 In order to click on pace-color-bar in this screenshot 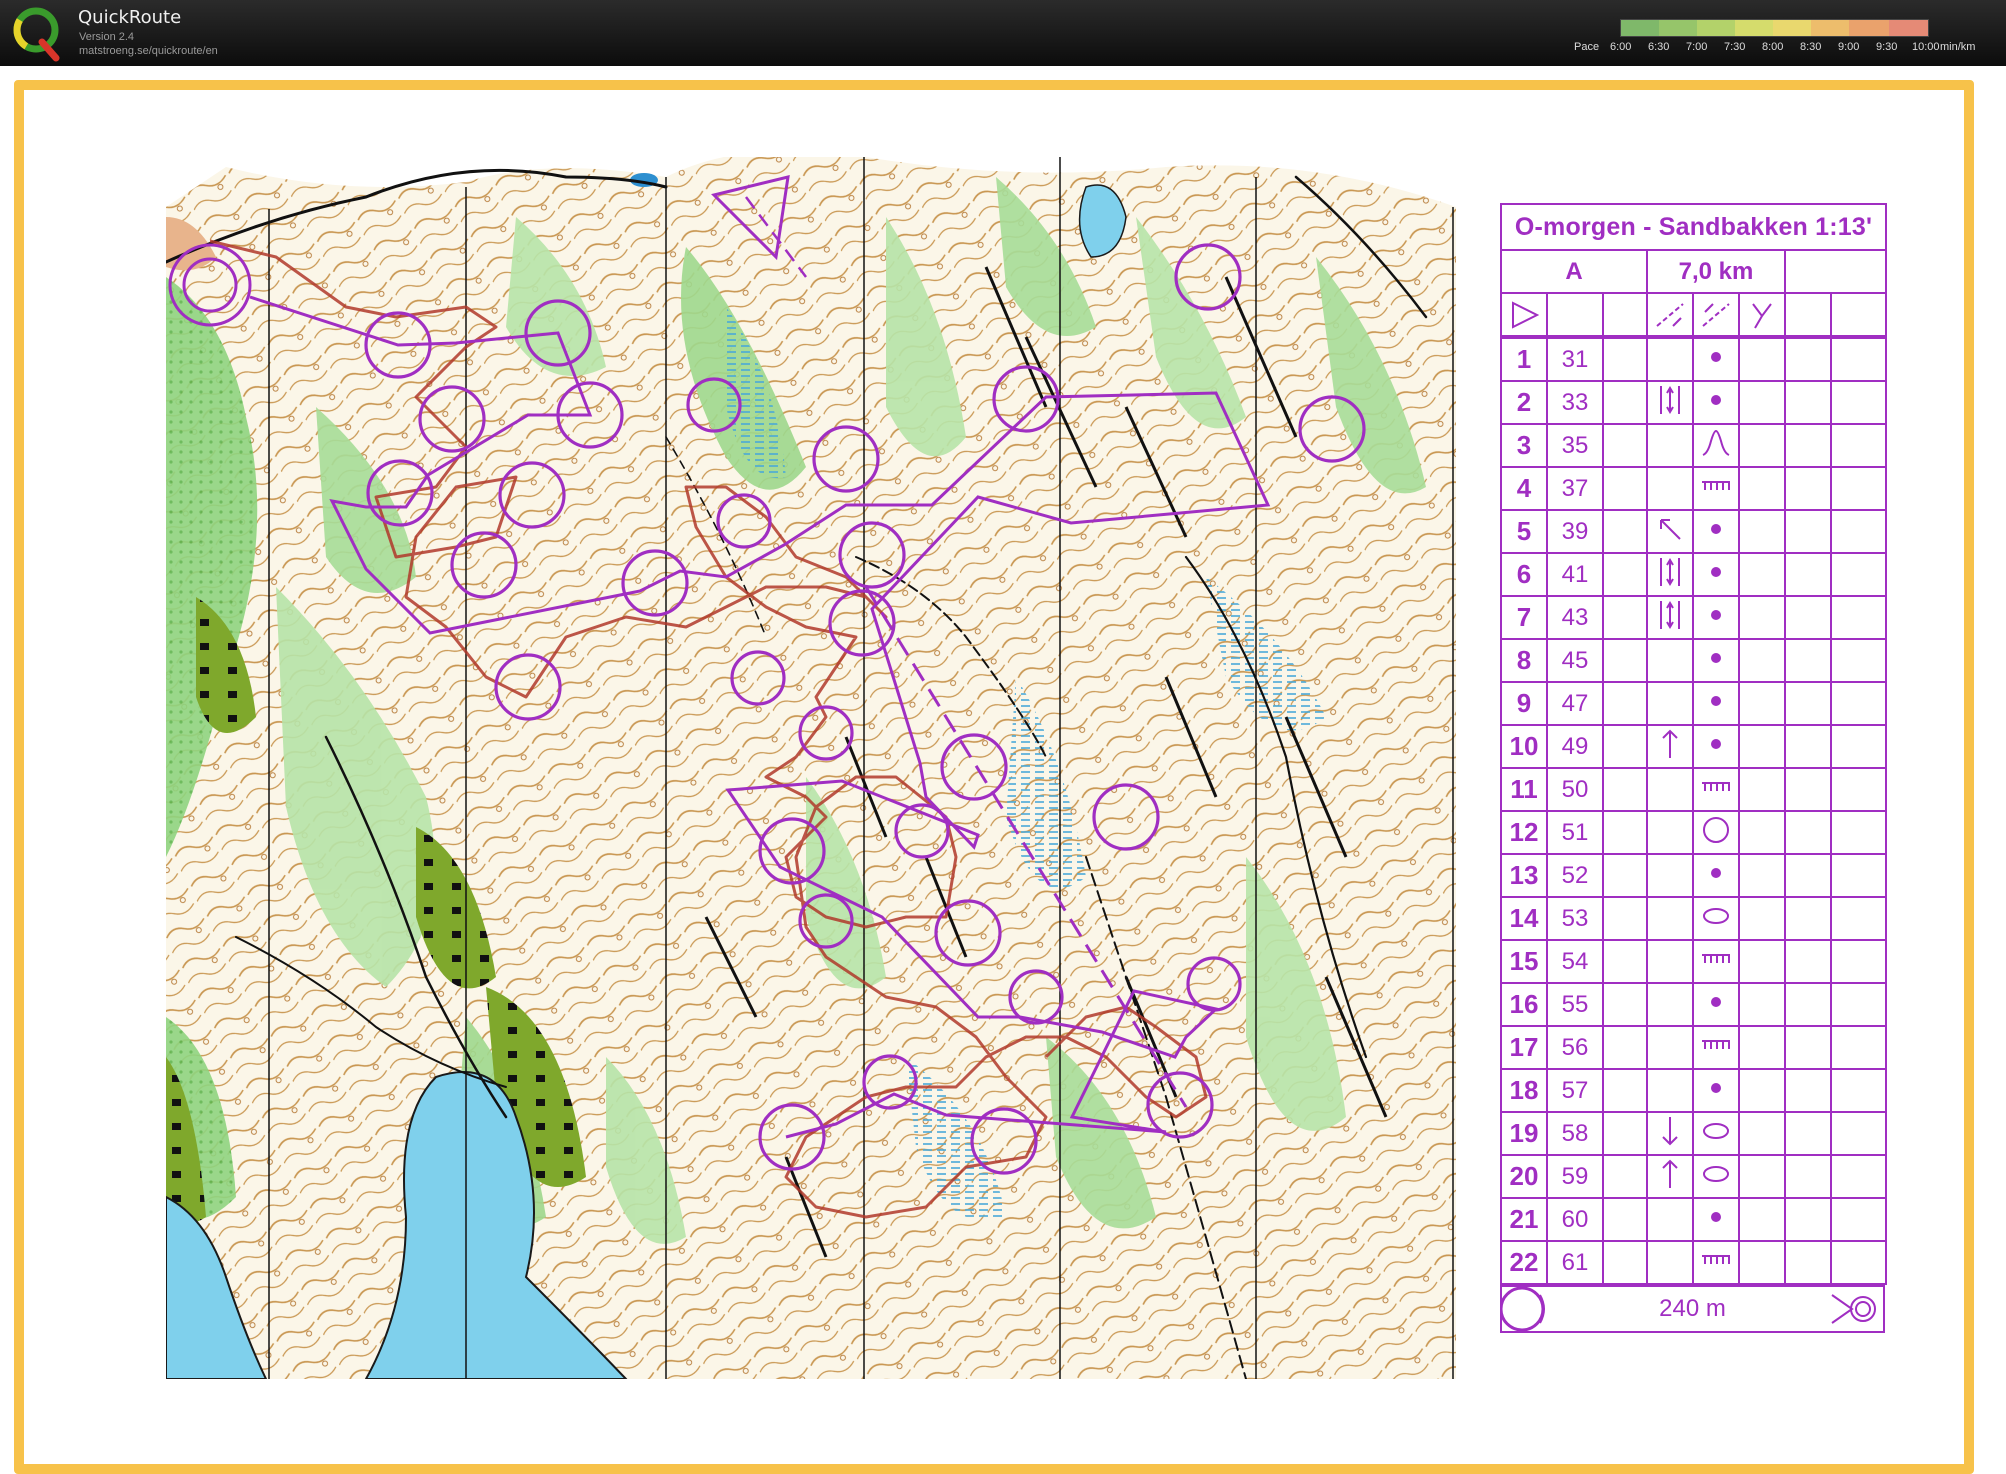, I will do `click(1774, 28)`.